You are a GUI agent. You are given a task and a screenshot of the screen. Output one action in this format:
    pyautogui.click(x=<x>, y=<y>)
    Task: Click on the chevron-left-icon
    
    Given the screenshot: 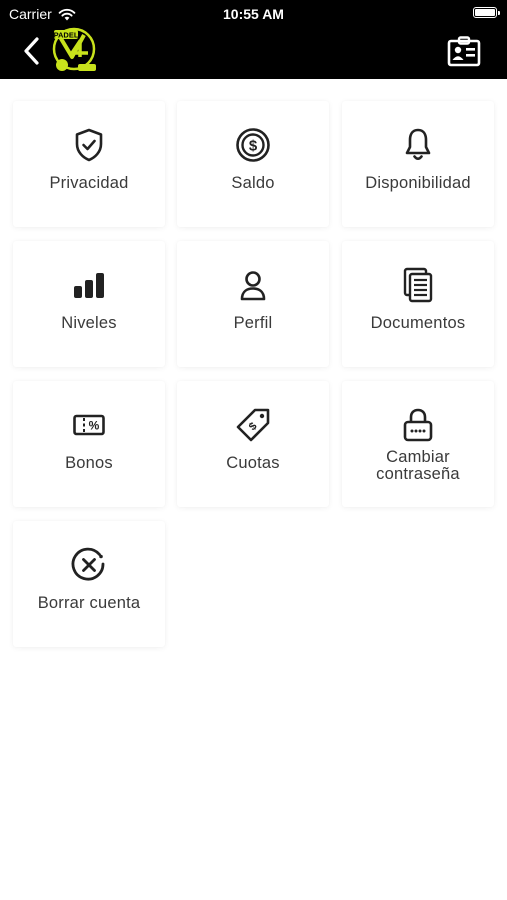 What is the action you would take?
    pyautogui.click(x=31, y=51)
    